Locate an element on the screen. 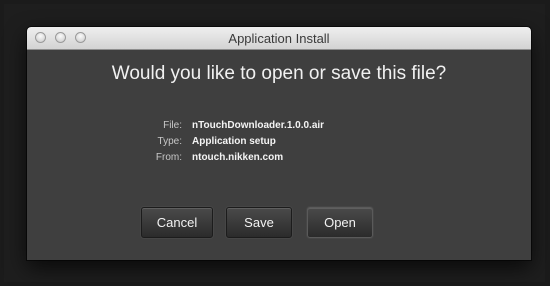  type-label: Type: is located at coordinates (169, 141).